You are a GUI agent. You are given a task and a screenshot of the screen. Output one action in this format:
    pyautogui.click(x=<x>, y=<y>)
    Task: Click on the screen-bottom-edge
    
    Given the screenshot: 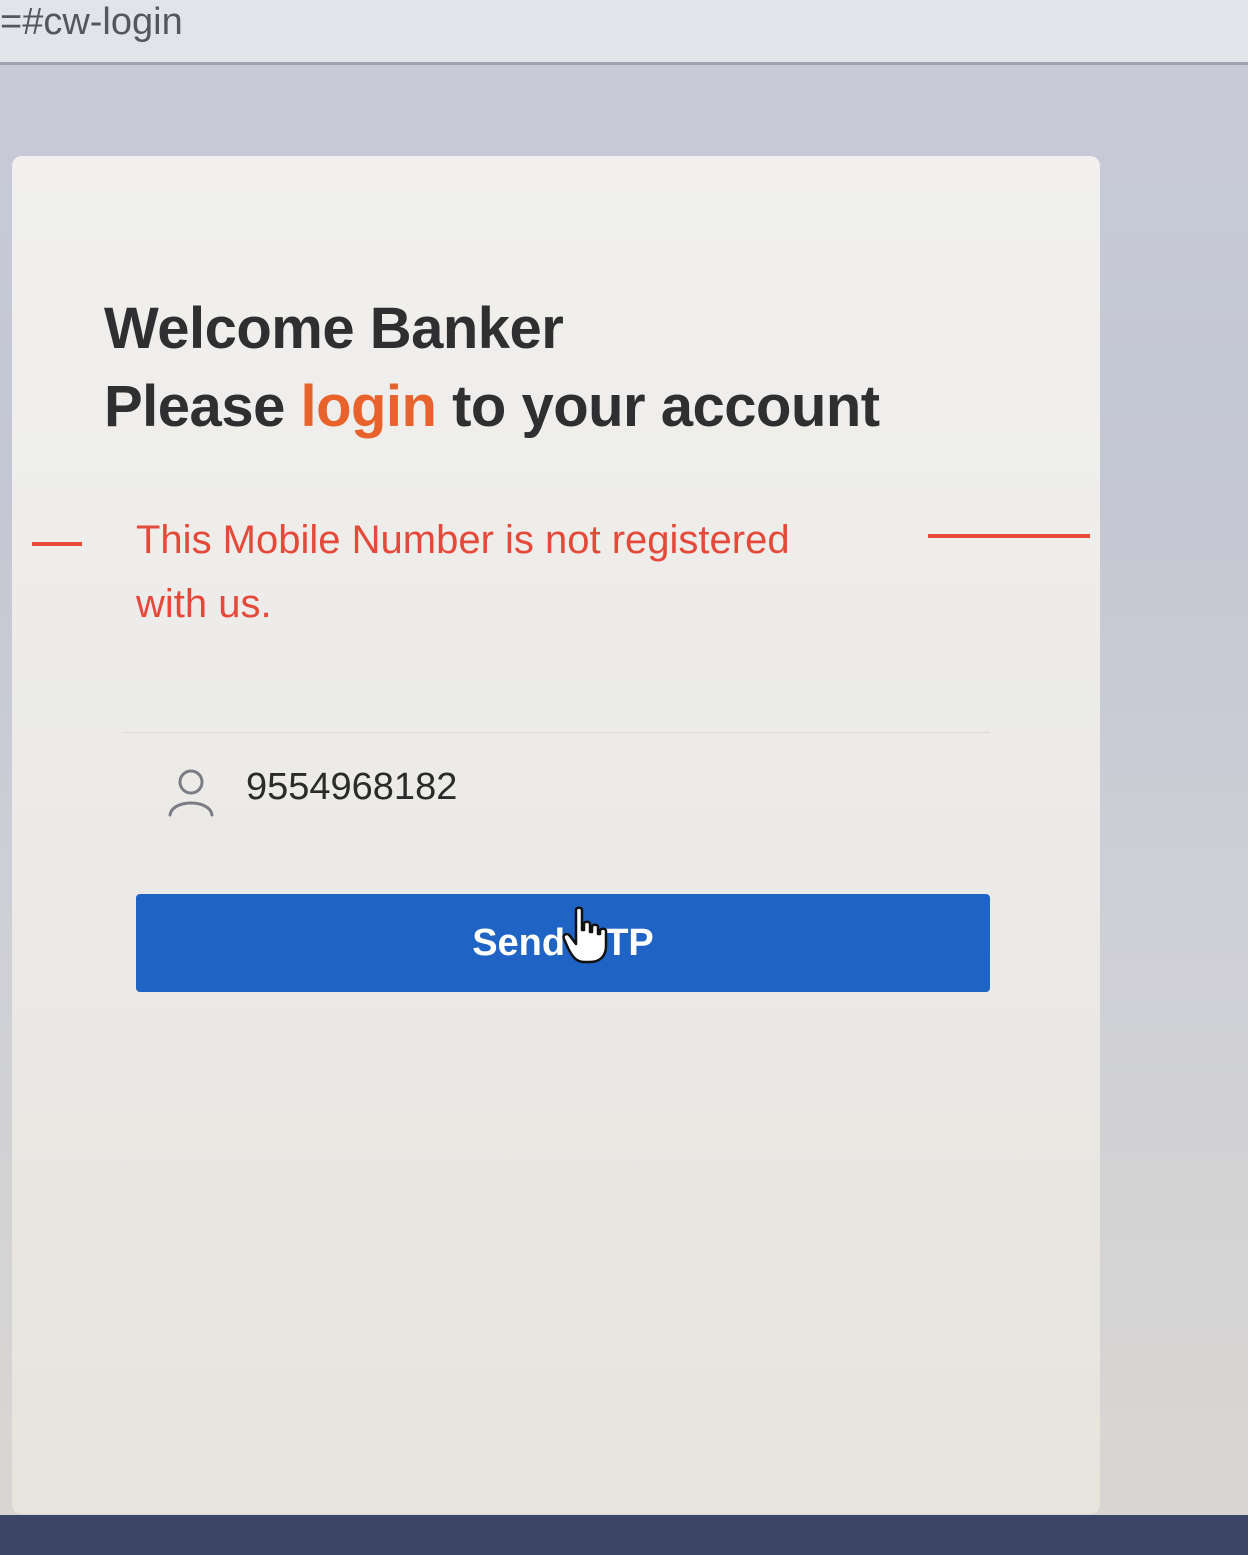 What is the action you would take?
    pyautogui.click(x=624, y=1535)
    